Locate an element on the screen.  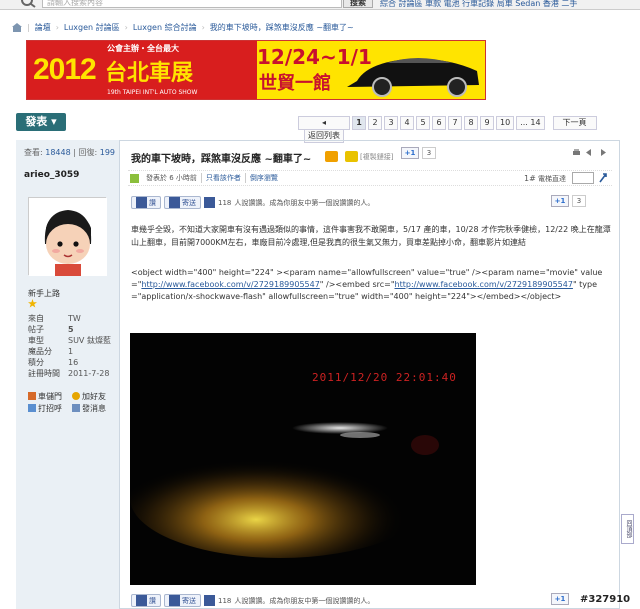
plus-one-count: 3 is located at coordinates (579, 201).